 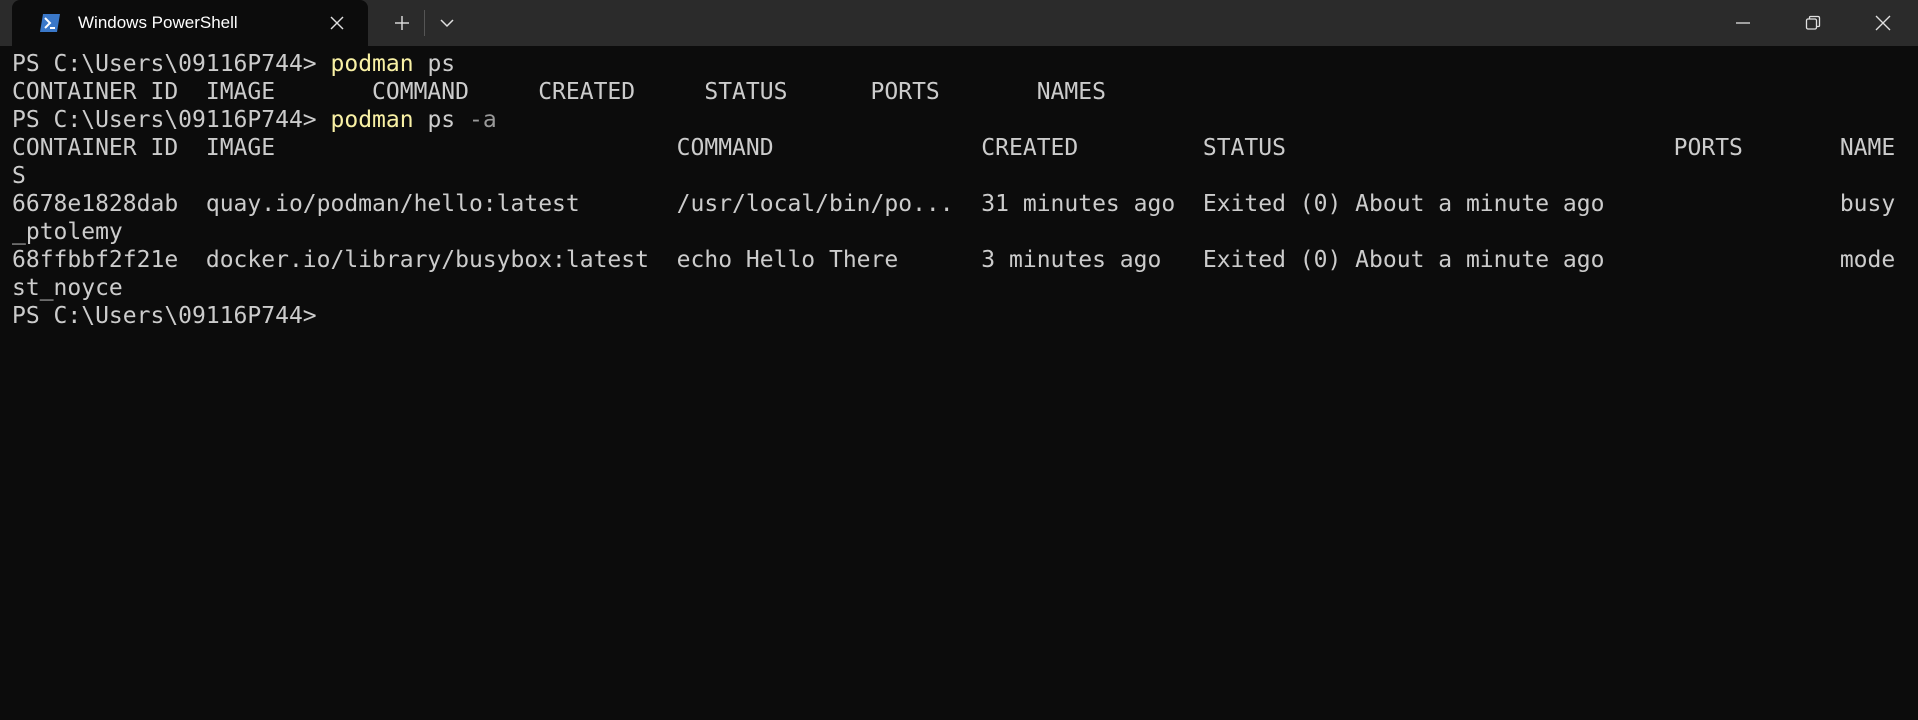 I want to click on title-bar-drag-area, so click(x=1088, y=23).